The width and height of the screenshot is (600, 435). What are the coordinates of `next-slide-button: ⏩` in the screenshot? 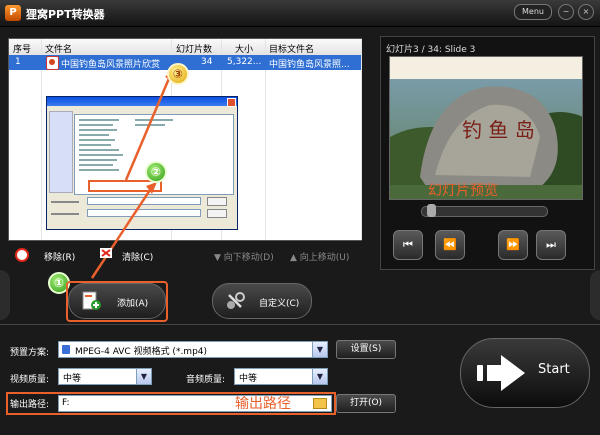 It's located at (513, 245).